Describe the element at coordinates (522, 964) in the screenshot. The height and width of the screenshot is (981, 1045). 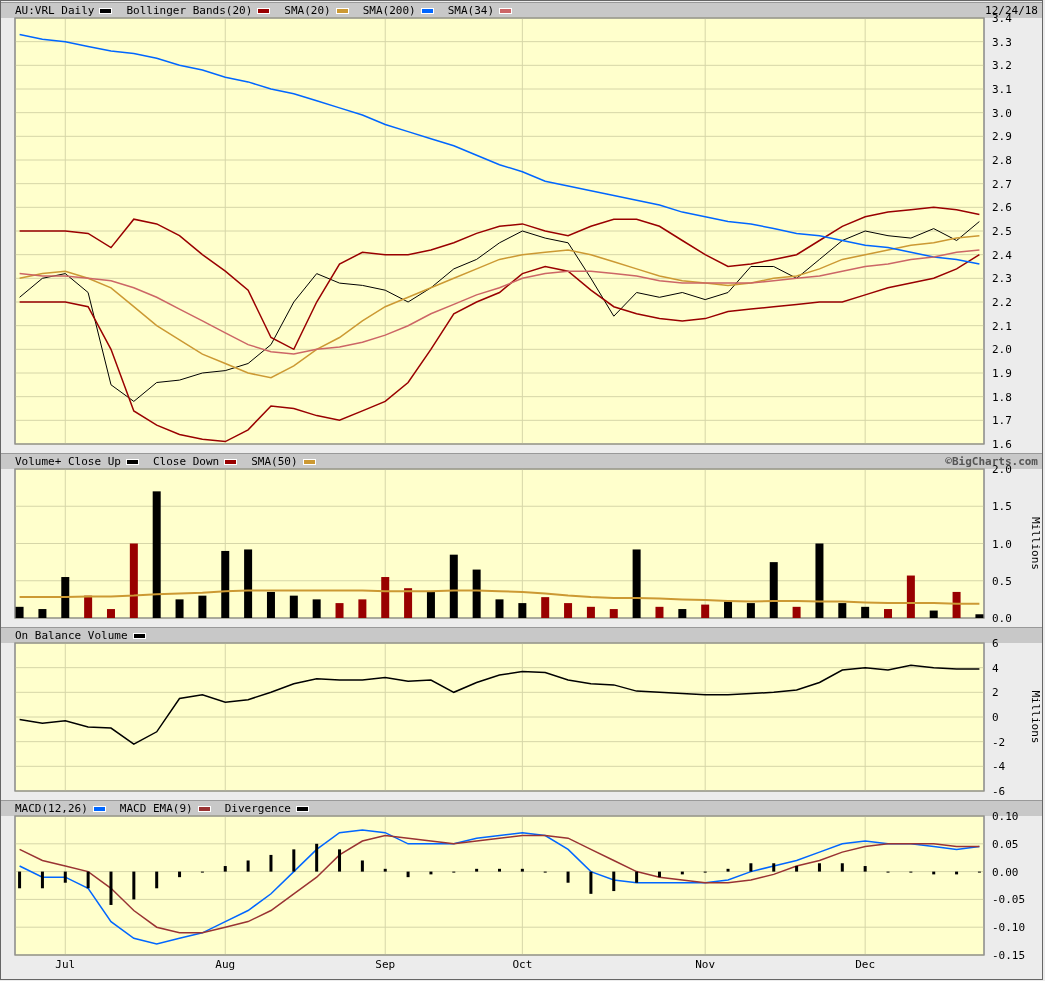
I see `axis-tick-label: Oct` at that location.